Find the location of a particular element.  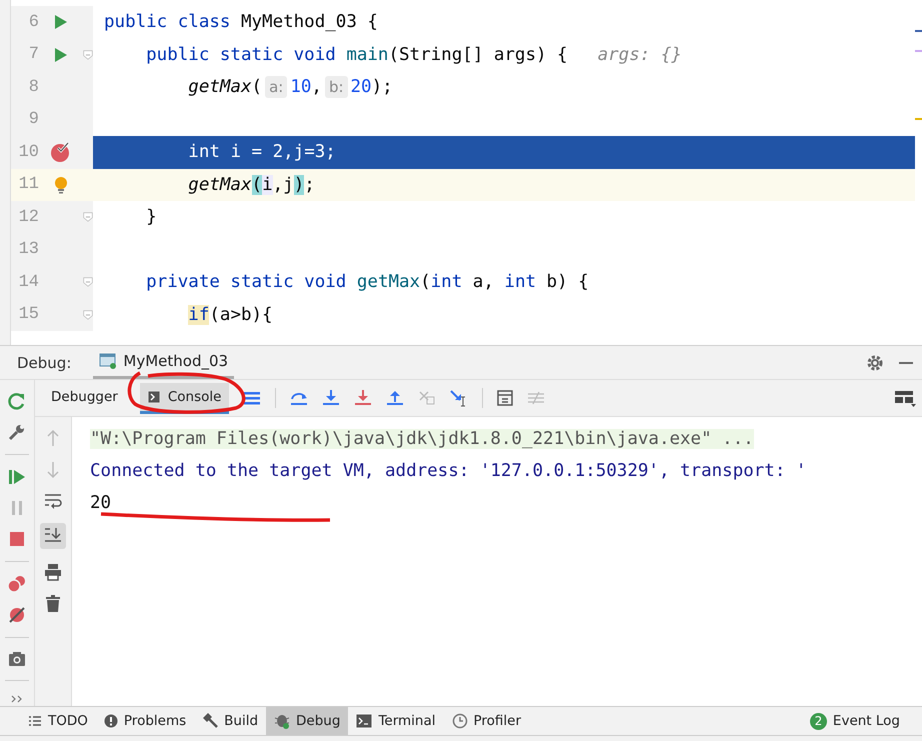

step-out-icon is located at coordinates (395, 398).